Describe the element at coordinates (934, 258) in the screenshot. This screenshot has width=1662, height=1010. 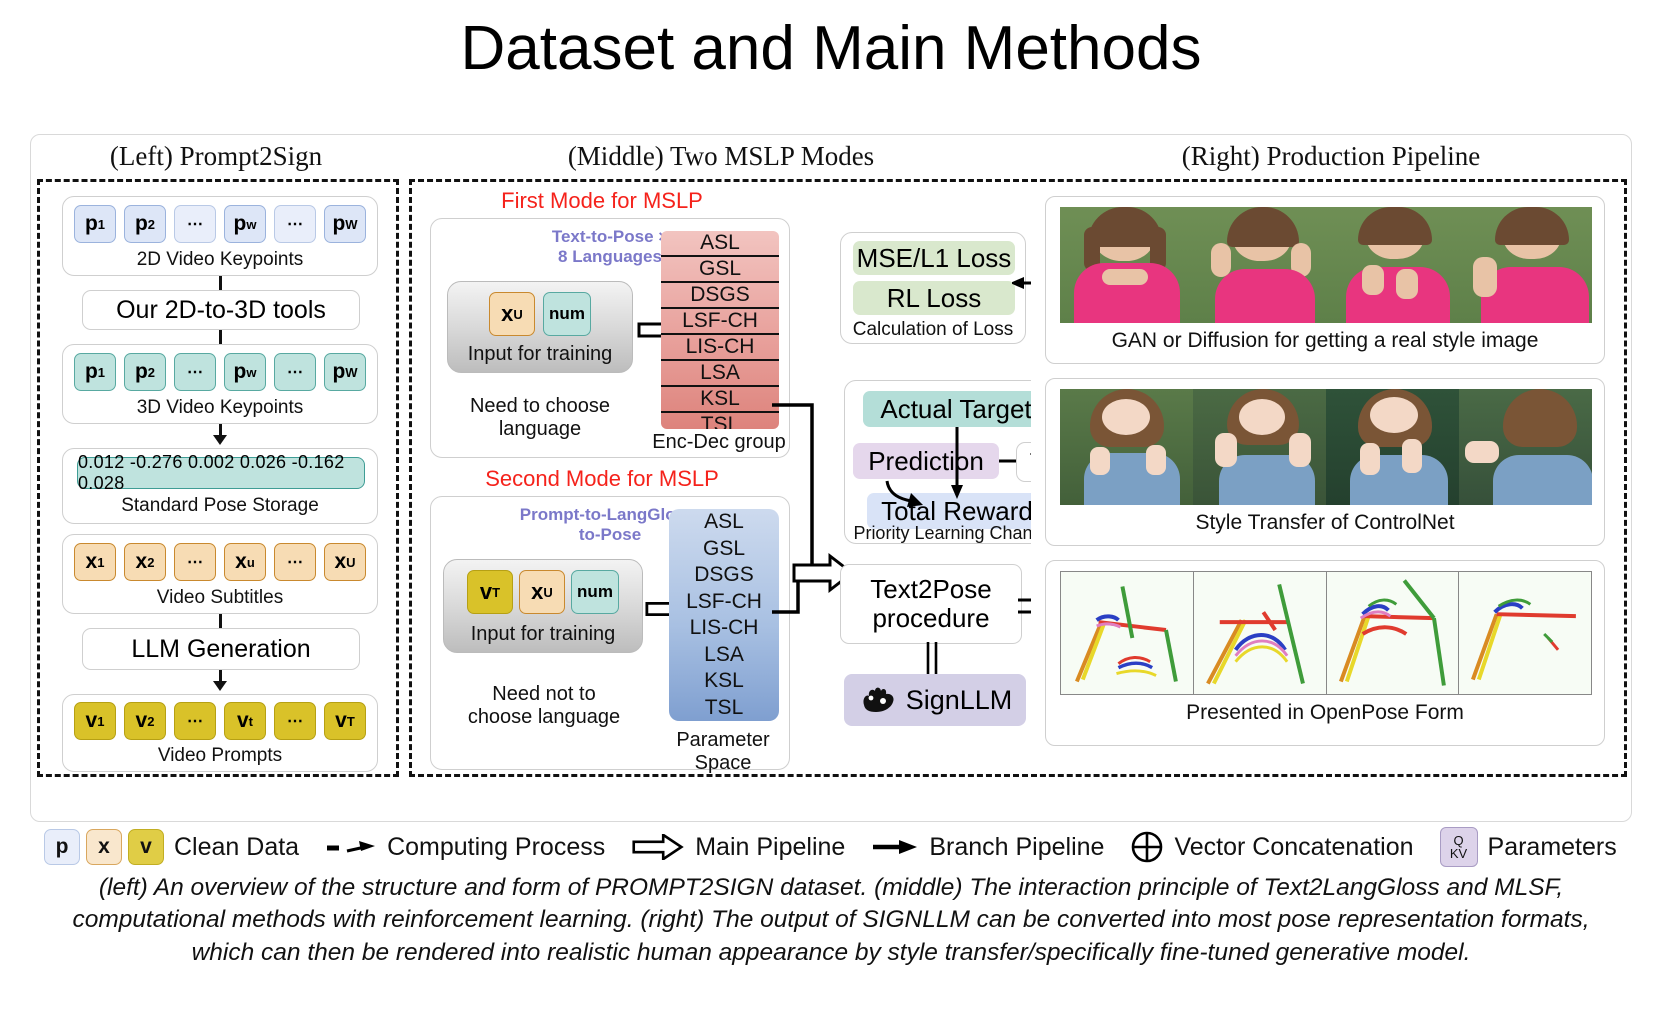
I see `loss-item-mse-l1: MSE/L1 Loss` at that location.